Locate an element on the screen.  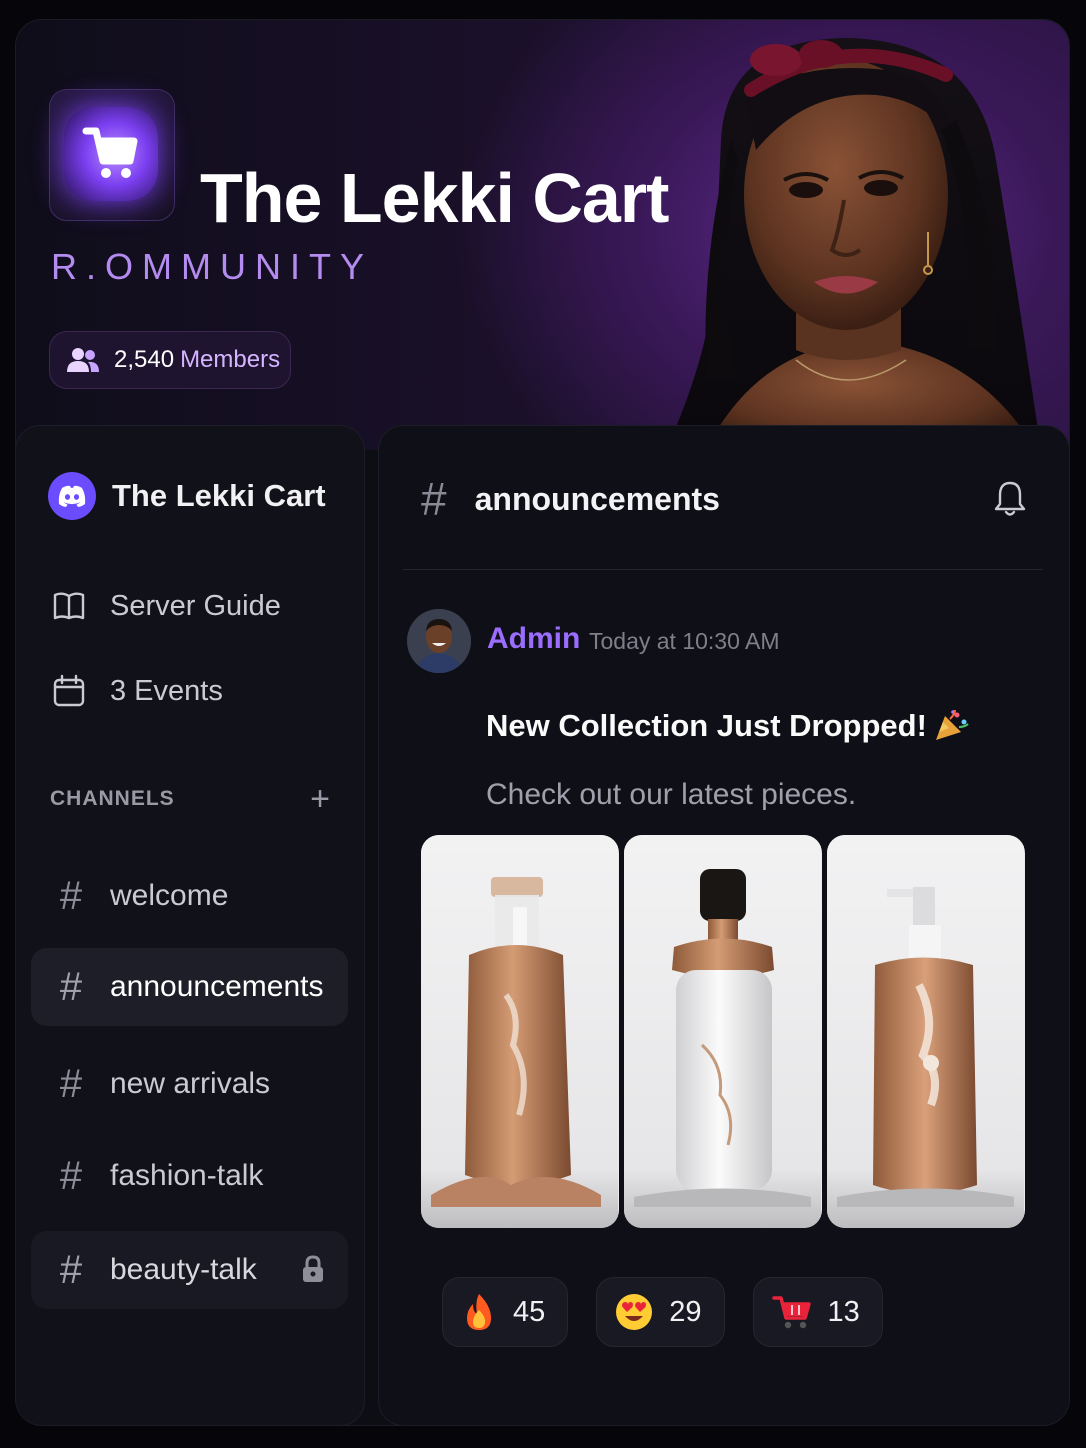
message-body: Check out our latest pieces. is located at coordinates (671, 794).